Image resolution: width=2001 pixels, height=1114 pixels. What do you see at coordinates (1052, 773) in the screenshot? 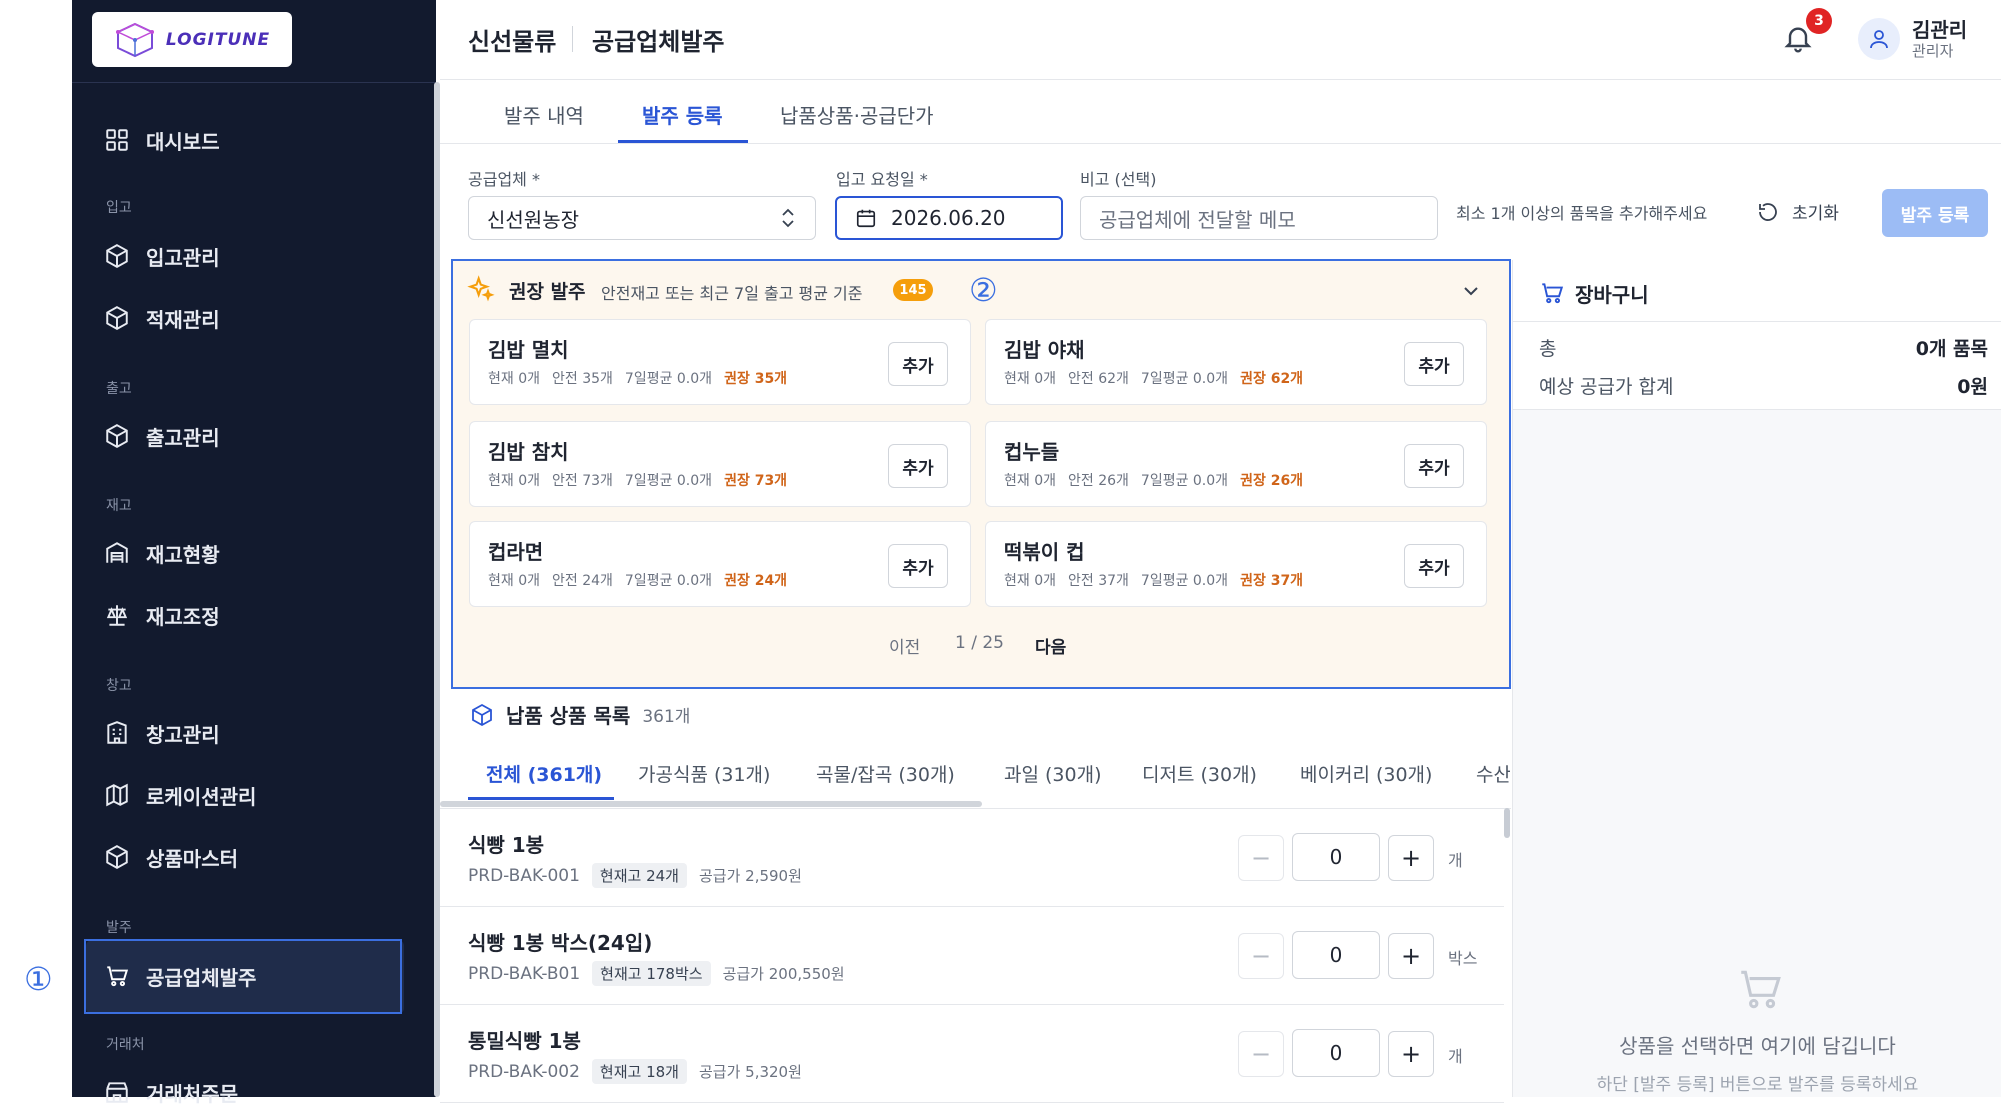
I see `category-tab-fruit: 과일 (30개)` at bounding box center [1052, 773].